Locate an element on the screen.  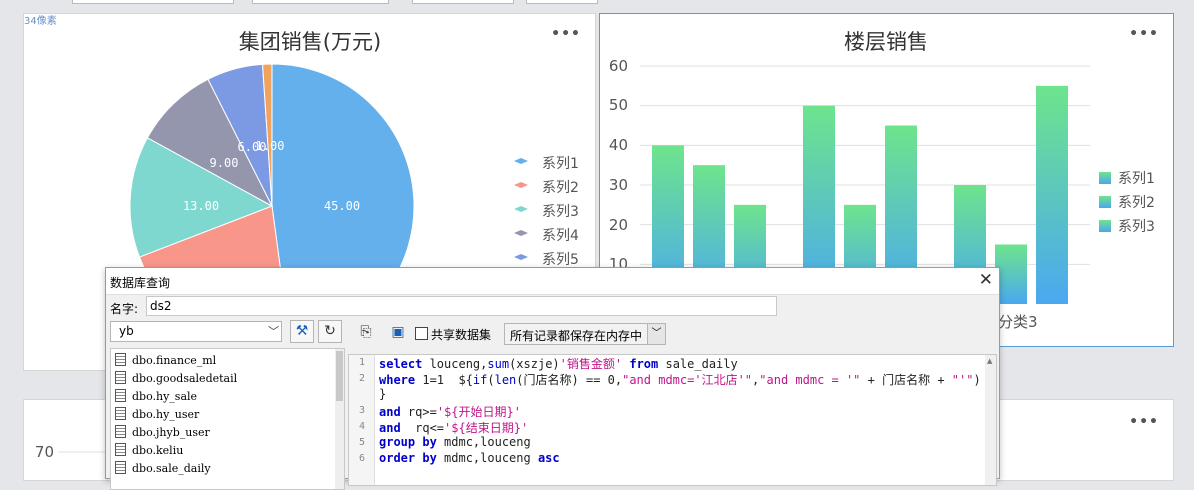
y-tick-20: 20 is located at coordinates (618, 225).